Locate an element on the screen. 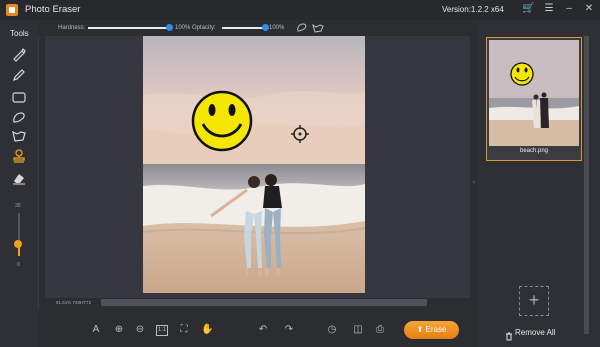 This screenshot has height=347, width=600. hand-icon: ✋ is located at coordinates (207, 330).